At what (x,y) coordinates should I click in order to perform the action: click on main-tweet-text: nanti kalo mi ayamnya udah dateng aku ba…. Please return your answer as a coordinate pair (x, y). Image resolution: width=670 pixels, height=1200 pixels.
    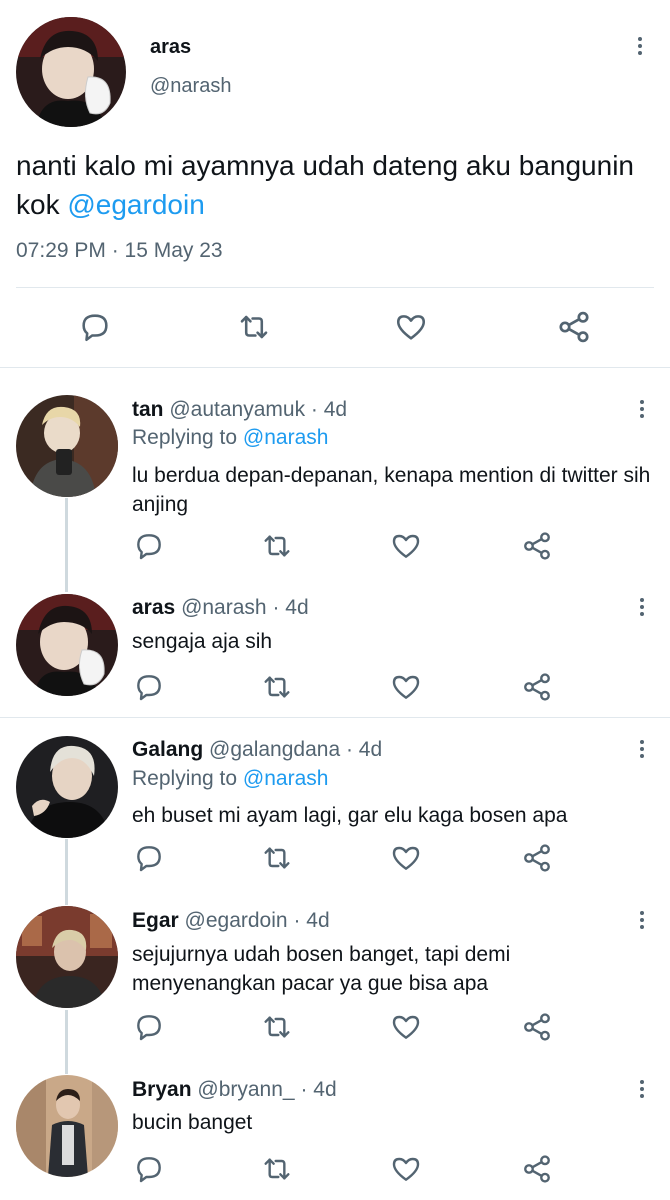
    Looking at the image, I should click on (336, 185).